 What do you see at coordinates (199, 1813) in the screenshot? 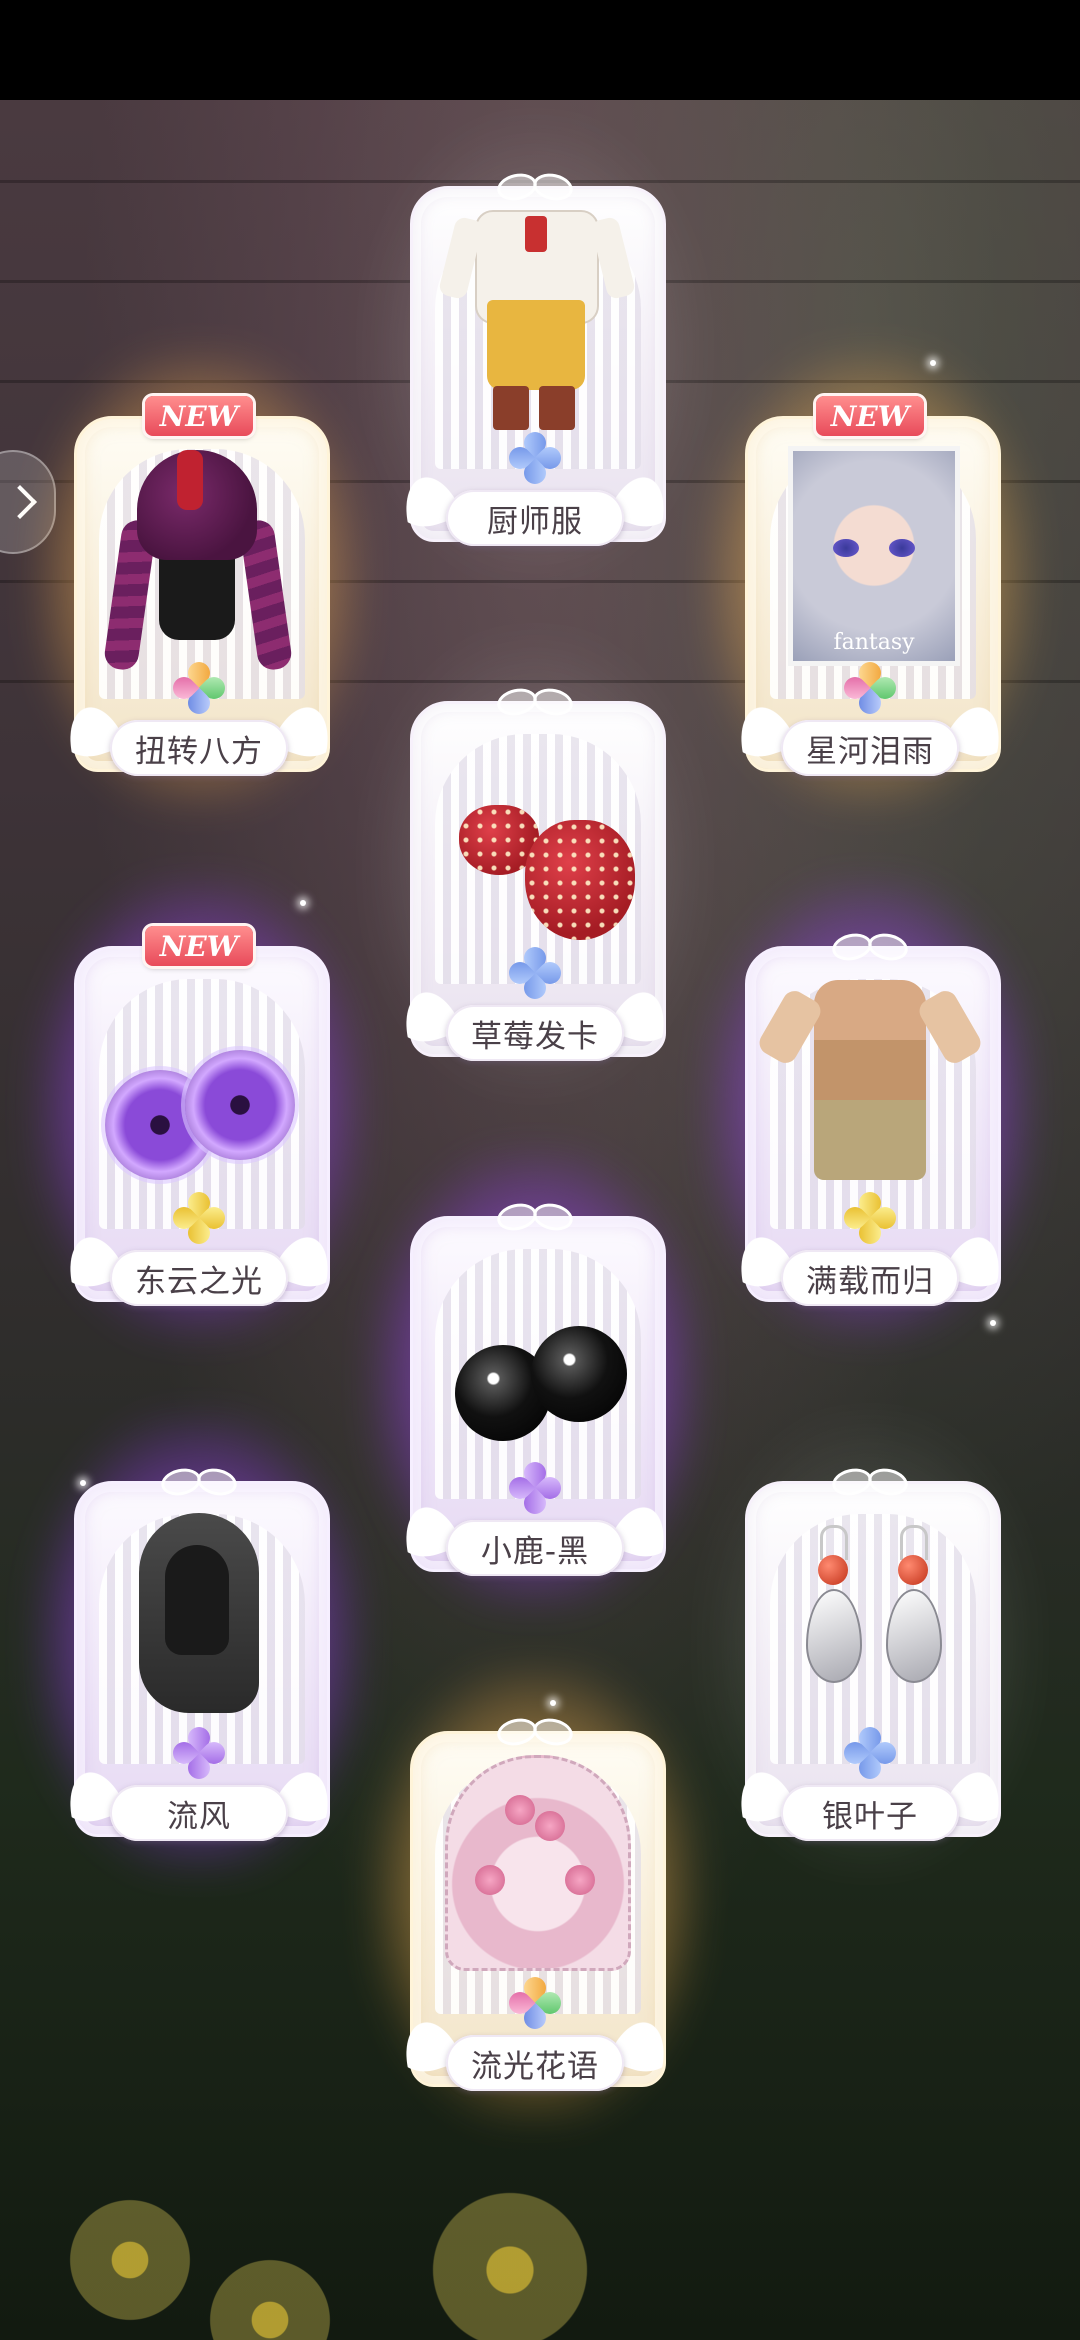
I see `item-name: 流风` at bounding box center [199, 1813].